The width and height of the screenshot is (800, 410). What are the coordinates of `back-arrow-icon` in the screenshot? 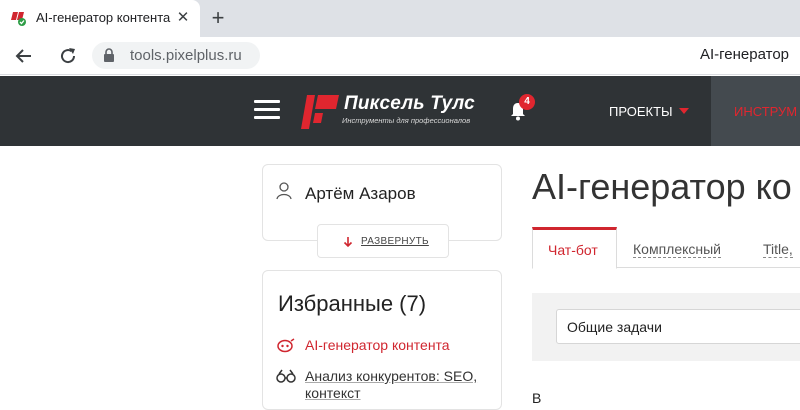 It's located at (24, 56).